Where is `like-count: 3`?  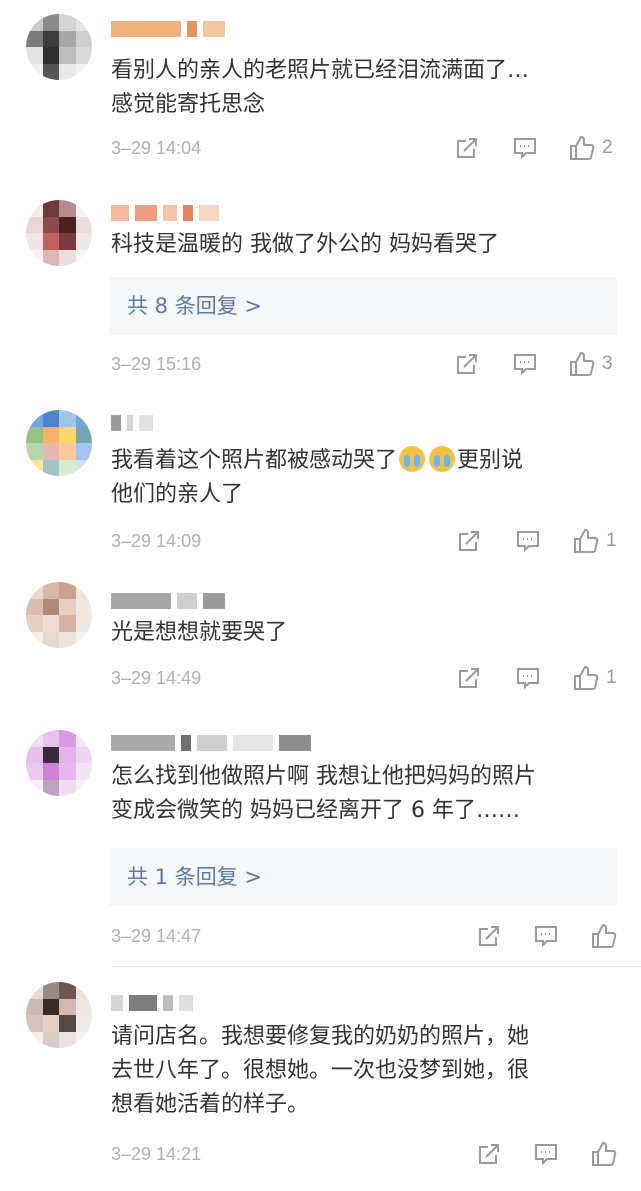
like-count: 3 is located at coordinates (607, 363).